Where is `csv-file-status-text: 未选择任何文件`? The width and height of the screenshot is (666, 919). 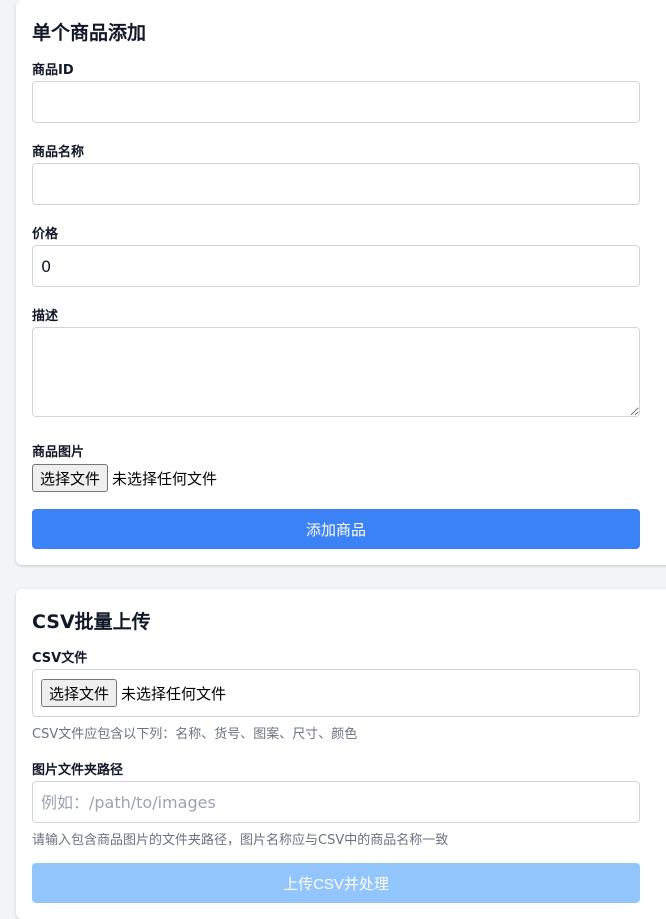 csv-file-status-text: 未选择任何文件 is located at coordinates (174, 693).